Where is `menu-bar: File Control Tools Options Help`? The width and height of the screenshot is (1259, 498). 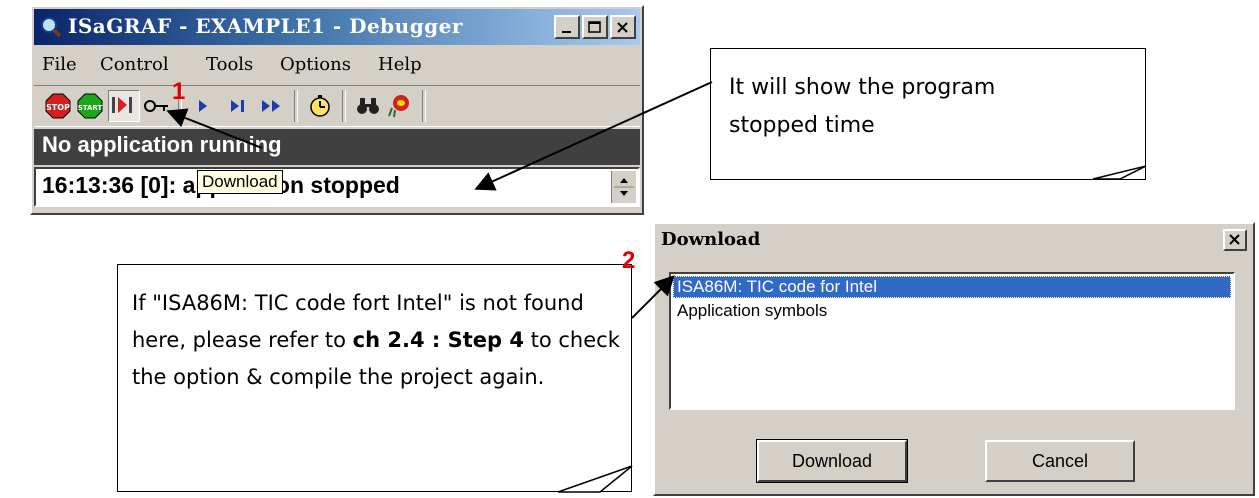
menu-bar: File Control Tools Options Help is located at coordinates (337, 65).